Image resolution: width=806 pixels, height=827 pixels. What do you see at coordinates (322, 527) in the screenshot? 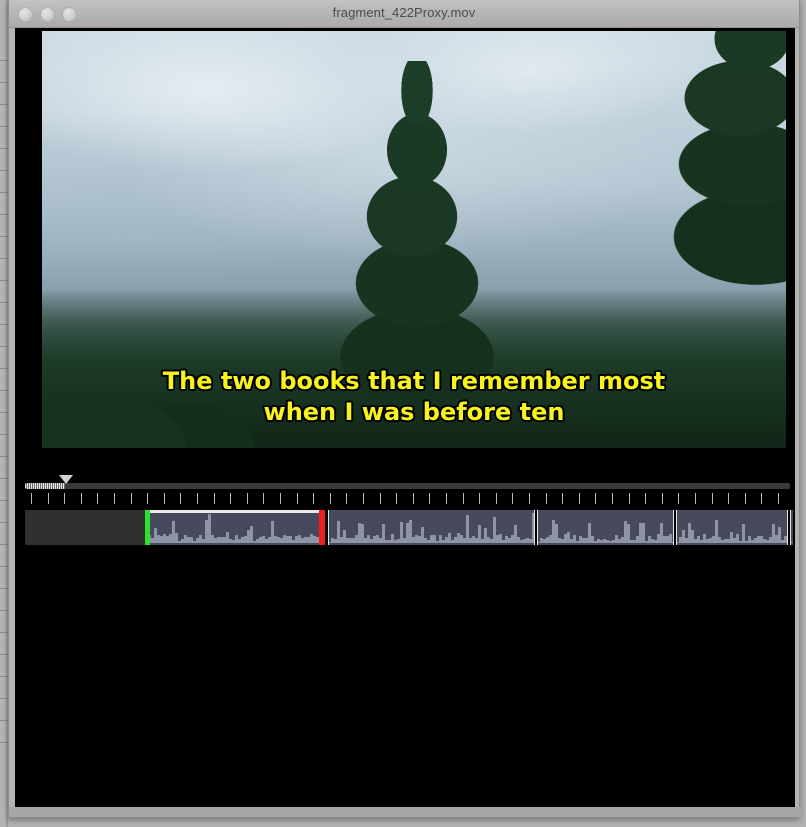
I see `waveform-out-marker` at bounding box center [322, 527].